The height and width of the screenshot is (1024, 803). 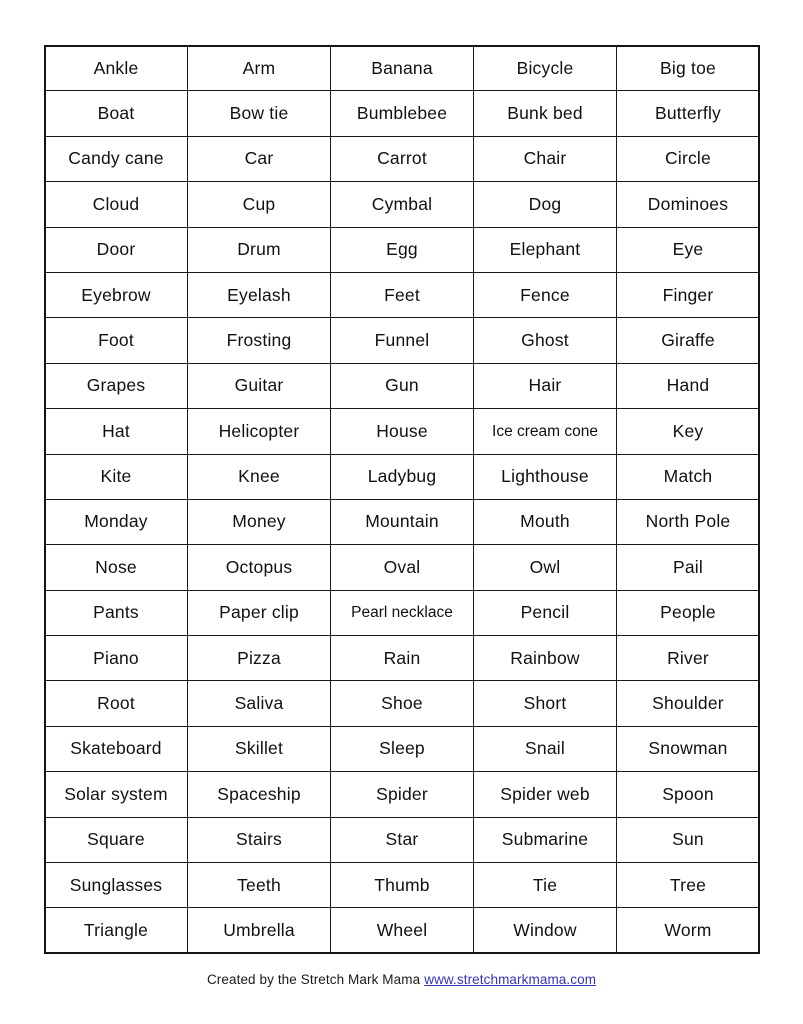 I want to click on table-row: Eyebrow Eyelash Feet Fence Finger, so click(x=402, y=295).